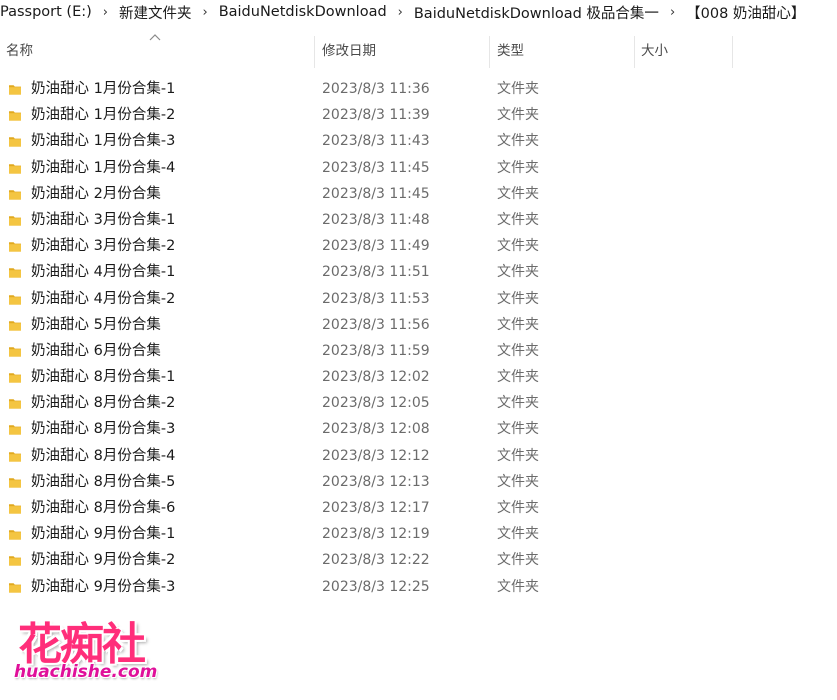 The width and height of the screenshot is (837, 700). I want to click on column-header-date: 修改日期, so click(349, 49).